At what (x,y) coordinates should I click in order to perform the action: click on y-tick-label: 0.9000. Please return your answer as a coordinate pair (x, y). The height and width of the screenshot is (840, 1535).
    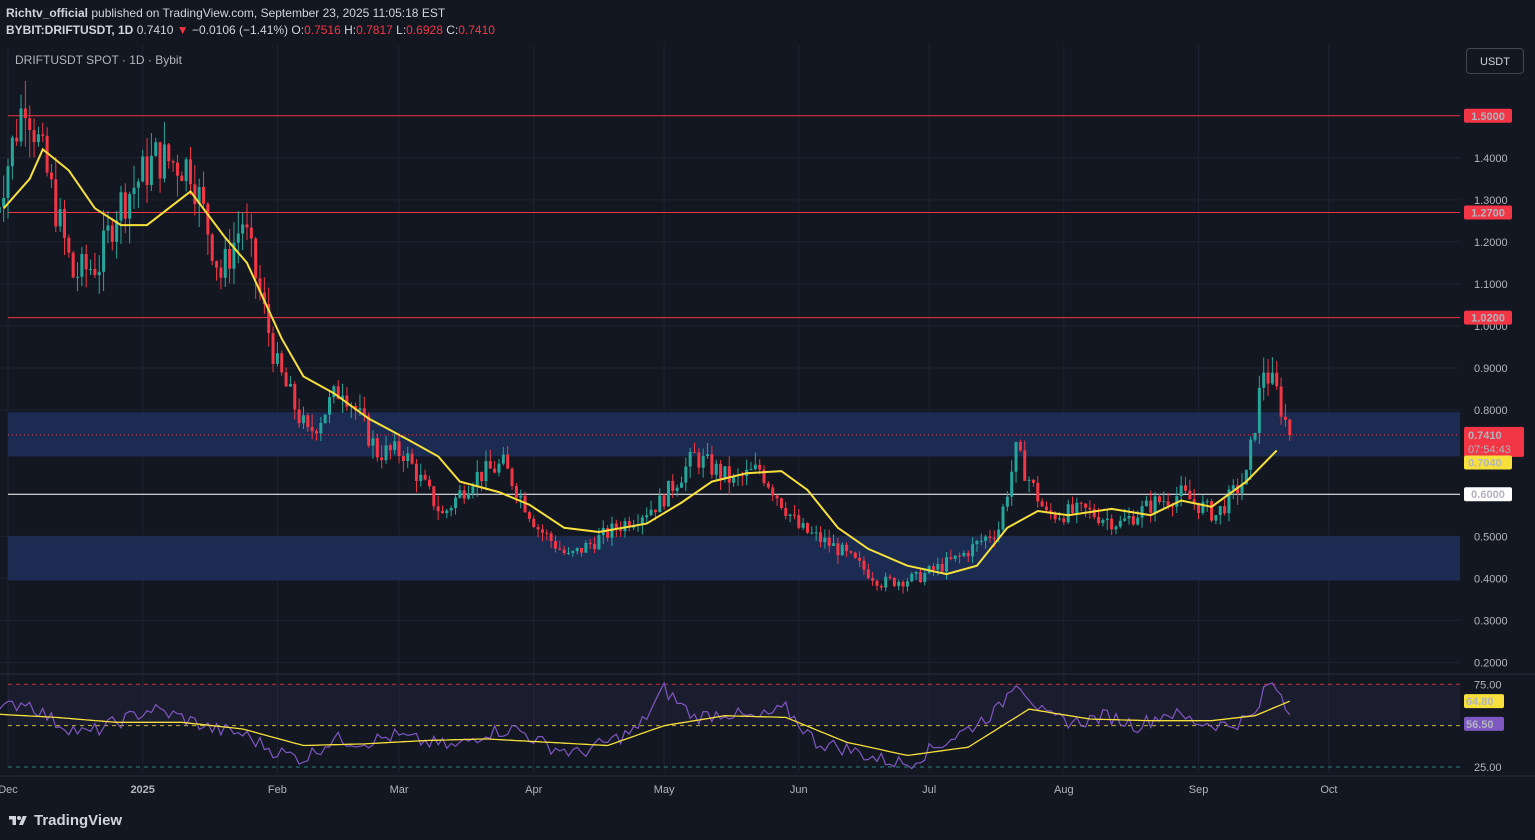
    Looking at the image, I should click on (1491, 369).